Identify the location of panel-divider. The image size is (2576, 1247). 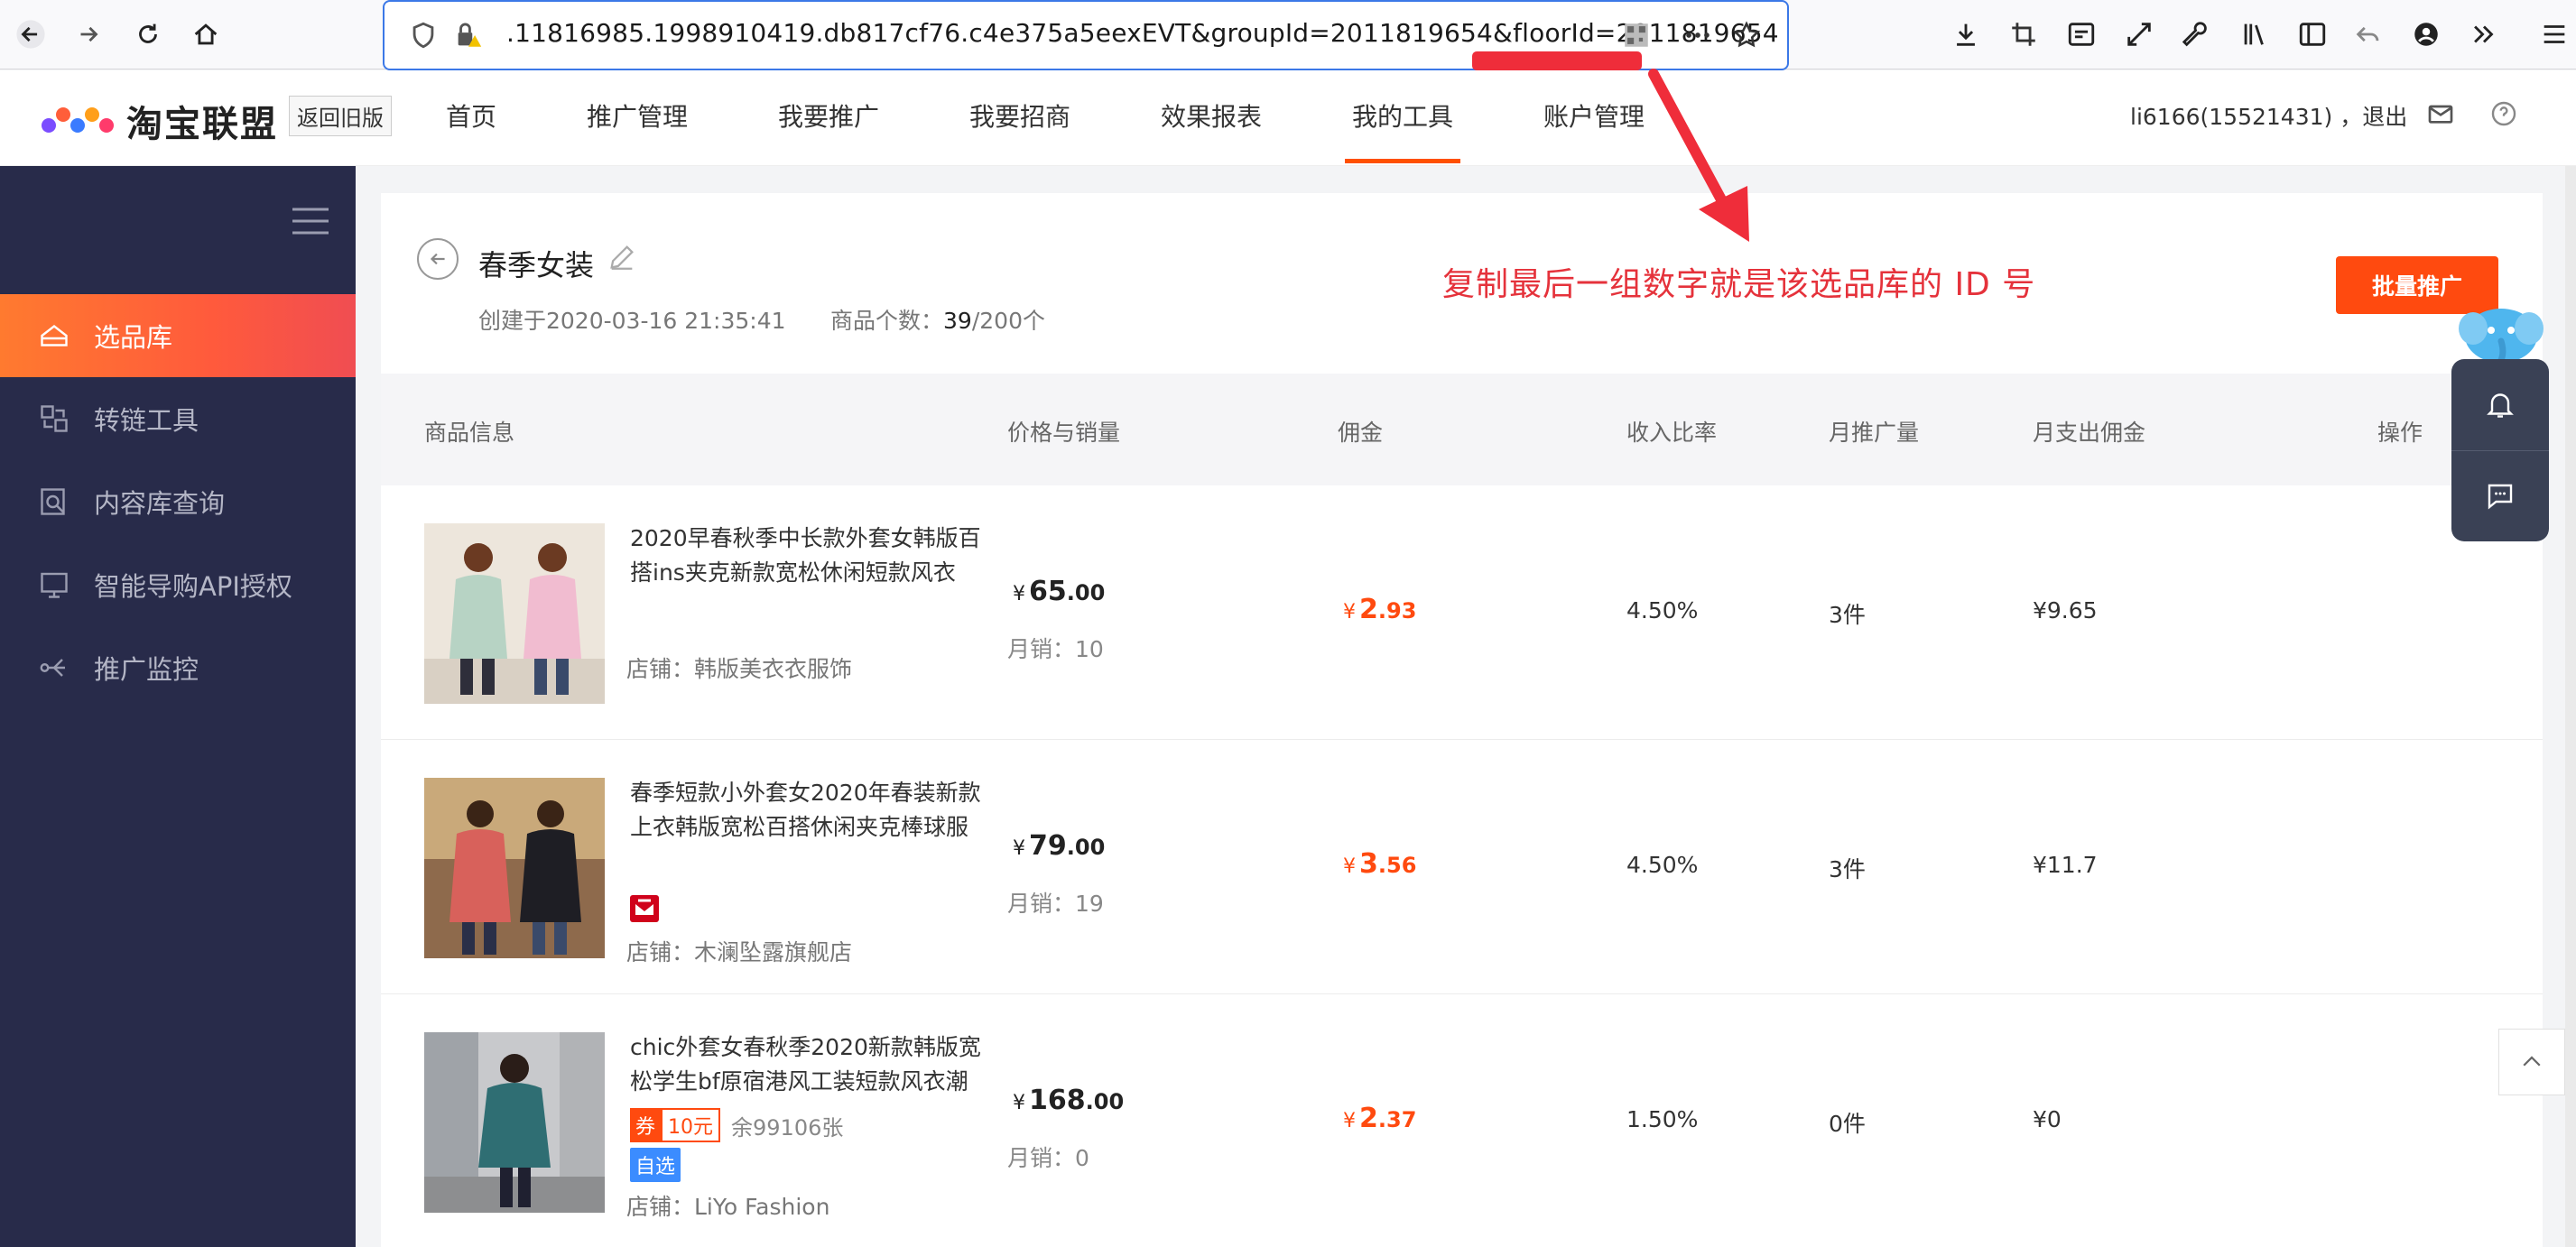
(2500, 450).